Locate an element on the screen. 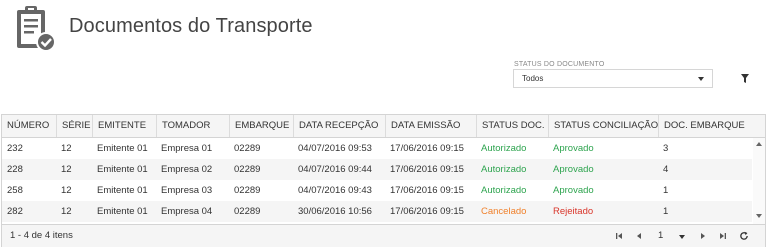 The image size is (767, 248). cell-tomador: Empresa 04 is located at coordinates (187, 211).